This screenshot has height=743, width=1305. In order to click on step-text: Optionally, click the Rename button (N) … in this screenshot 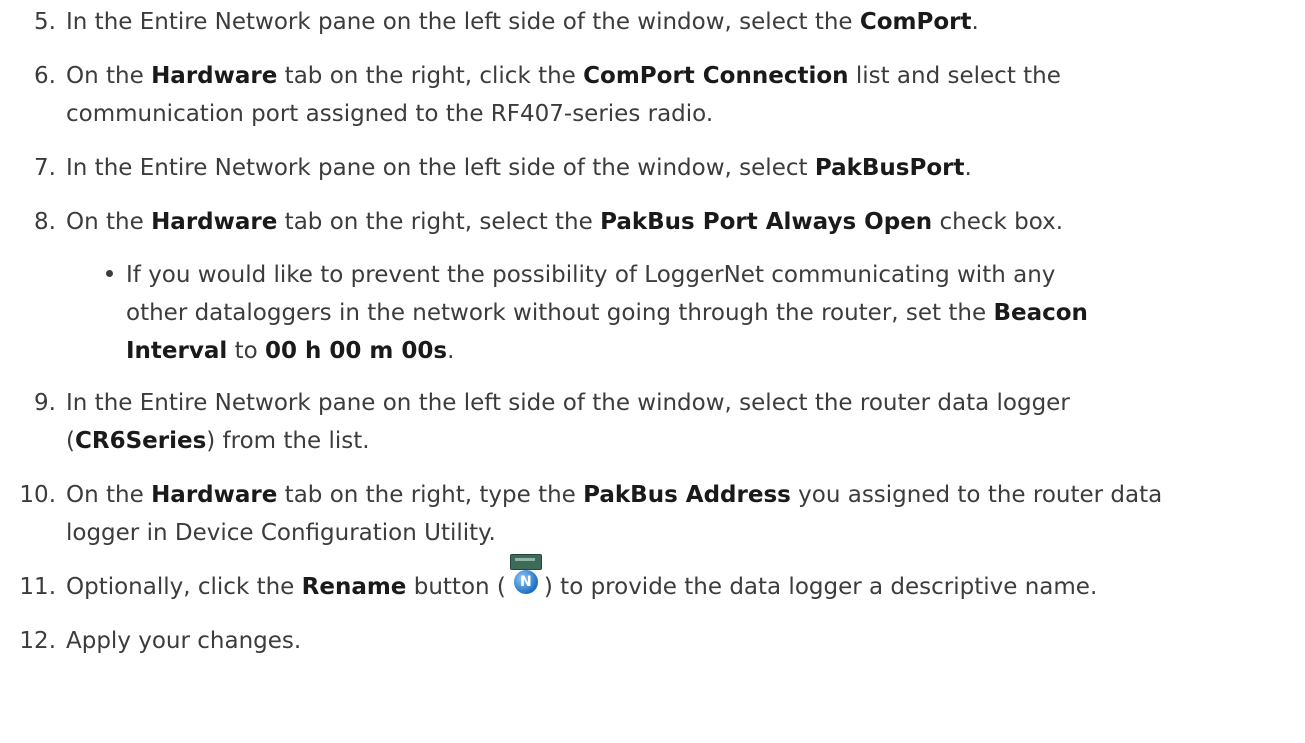, I will do `click(681, 580)`.